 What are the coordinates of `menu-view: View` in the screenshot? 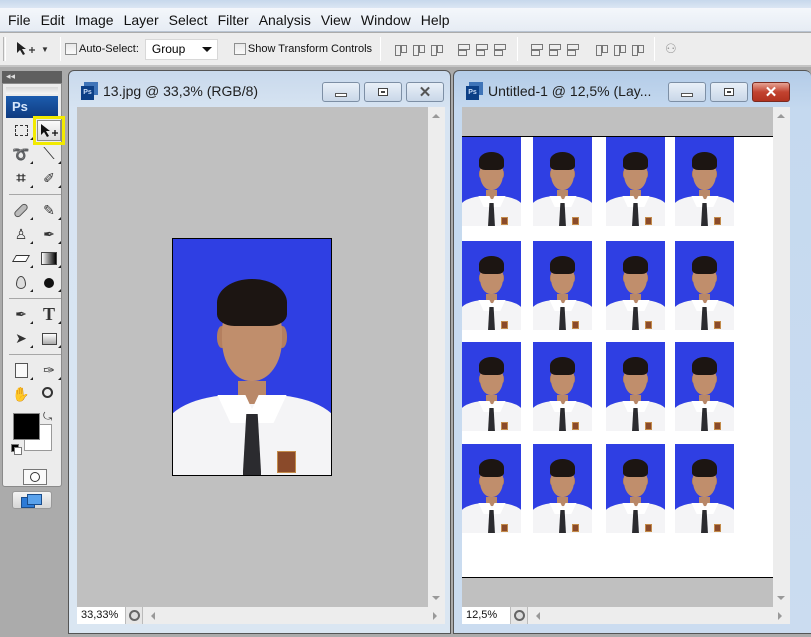 It's located at (336, 20).